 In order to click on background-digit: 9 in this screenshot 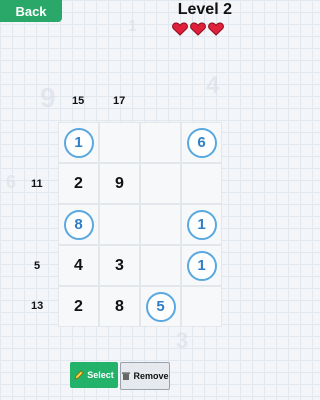, I will do `click(48, 97)`.